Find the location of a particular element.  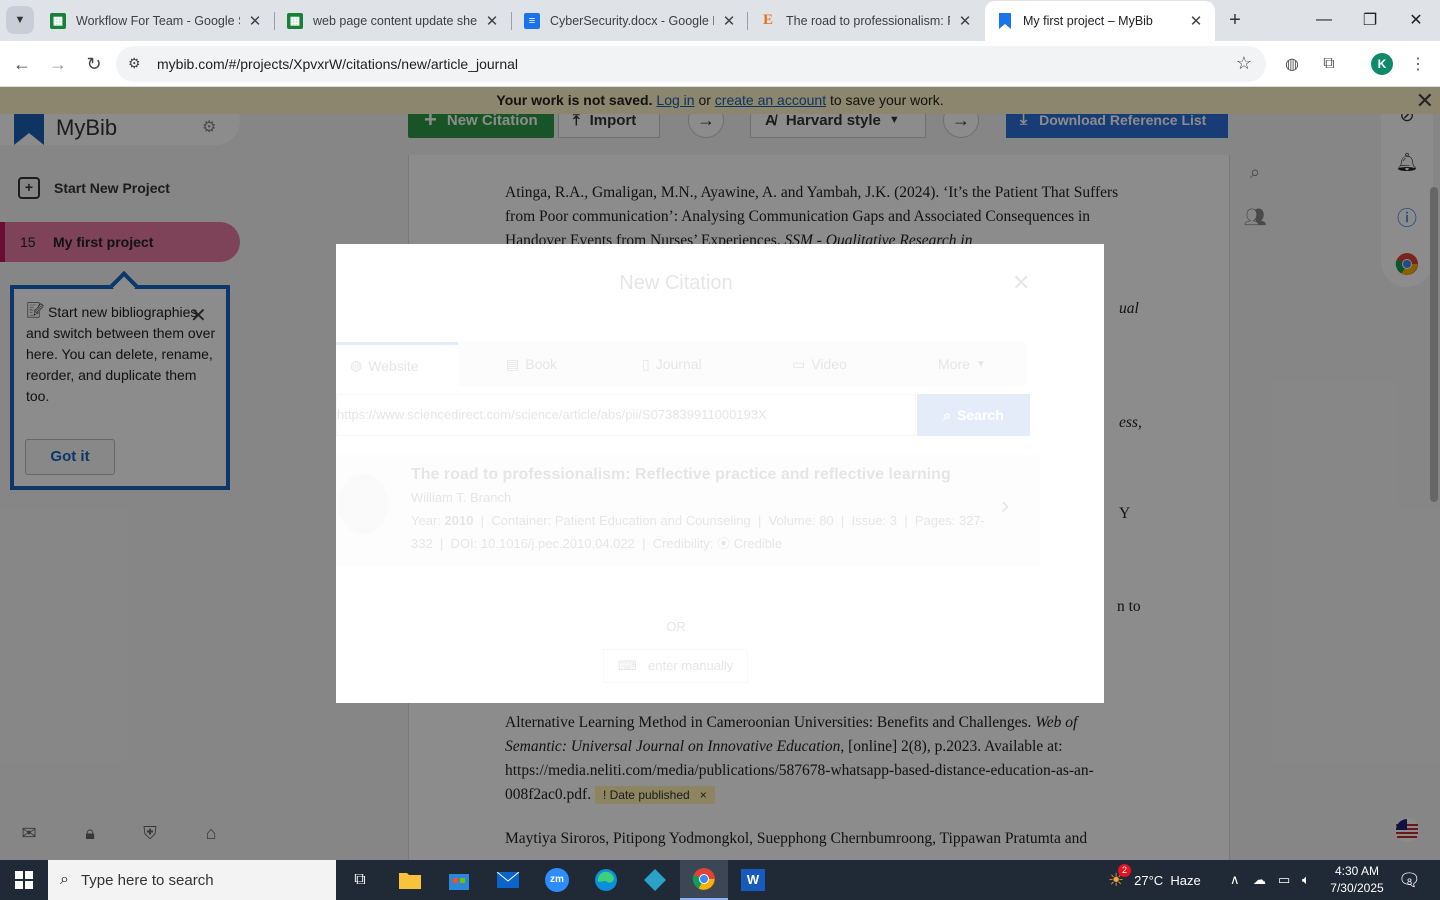

zoom-icon: zm is located at coordinates (557, 880).